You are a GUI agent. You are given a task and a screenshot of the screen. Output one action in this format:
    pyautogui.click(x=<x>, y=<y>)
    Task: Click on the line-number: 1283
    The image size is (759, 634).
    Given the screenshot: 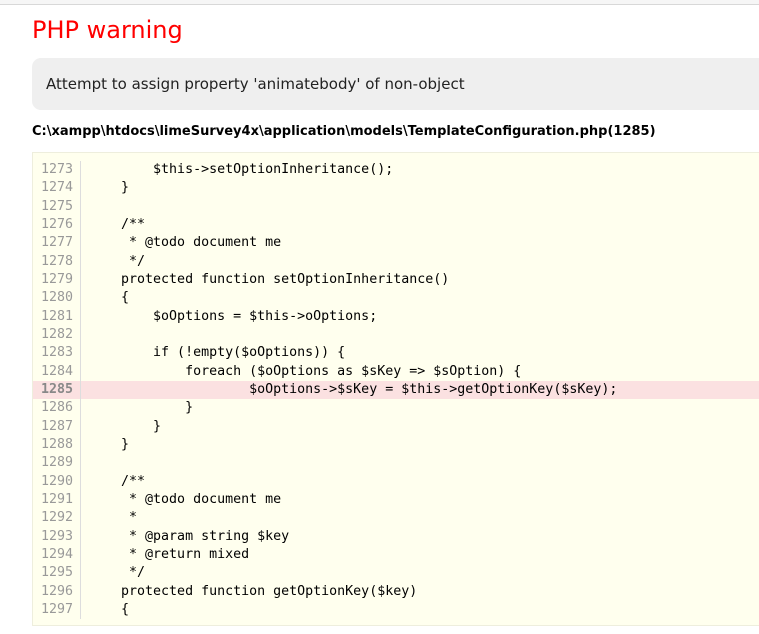 What is the action you would take?
    pyautogui.click(x=57, y=353)
    